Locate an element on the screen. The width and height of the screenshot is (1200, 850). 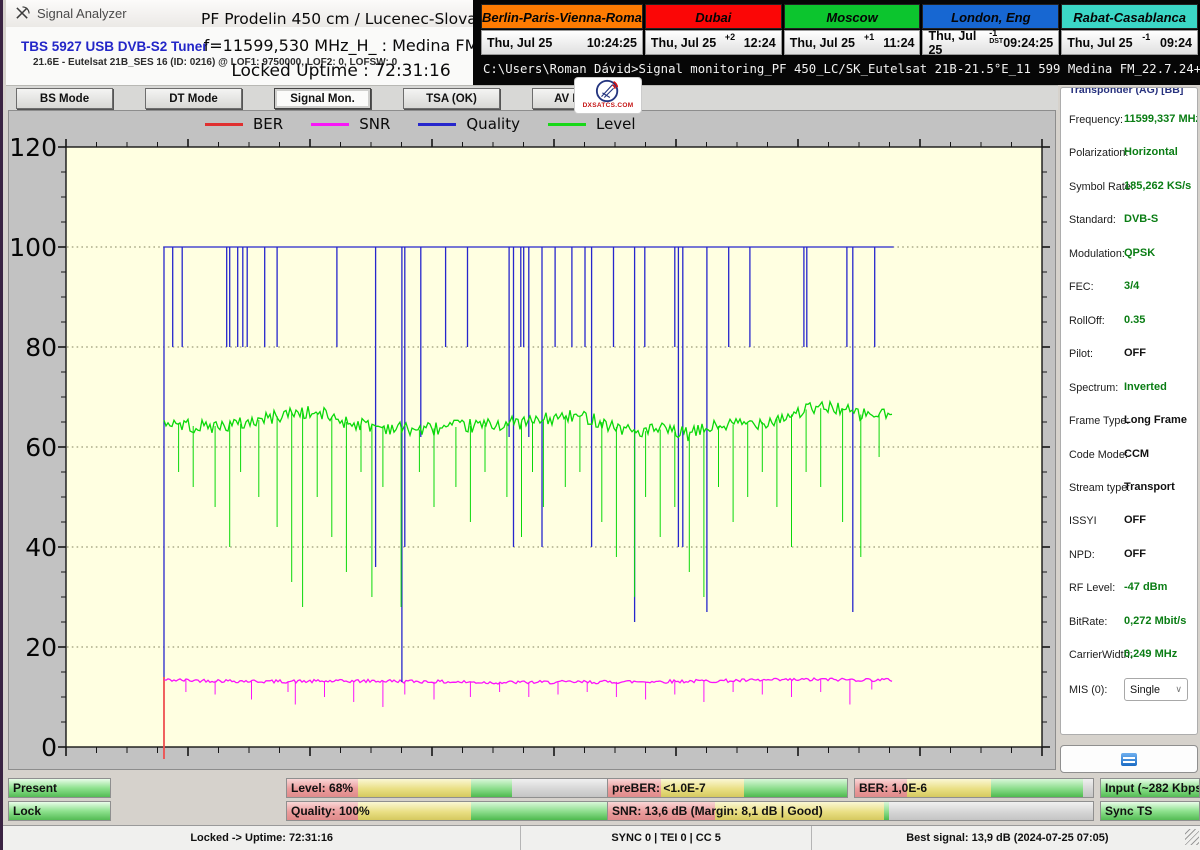
sidebar-row: Pilot: OFF is located at coordinates (1129, 356).